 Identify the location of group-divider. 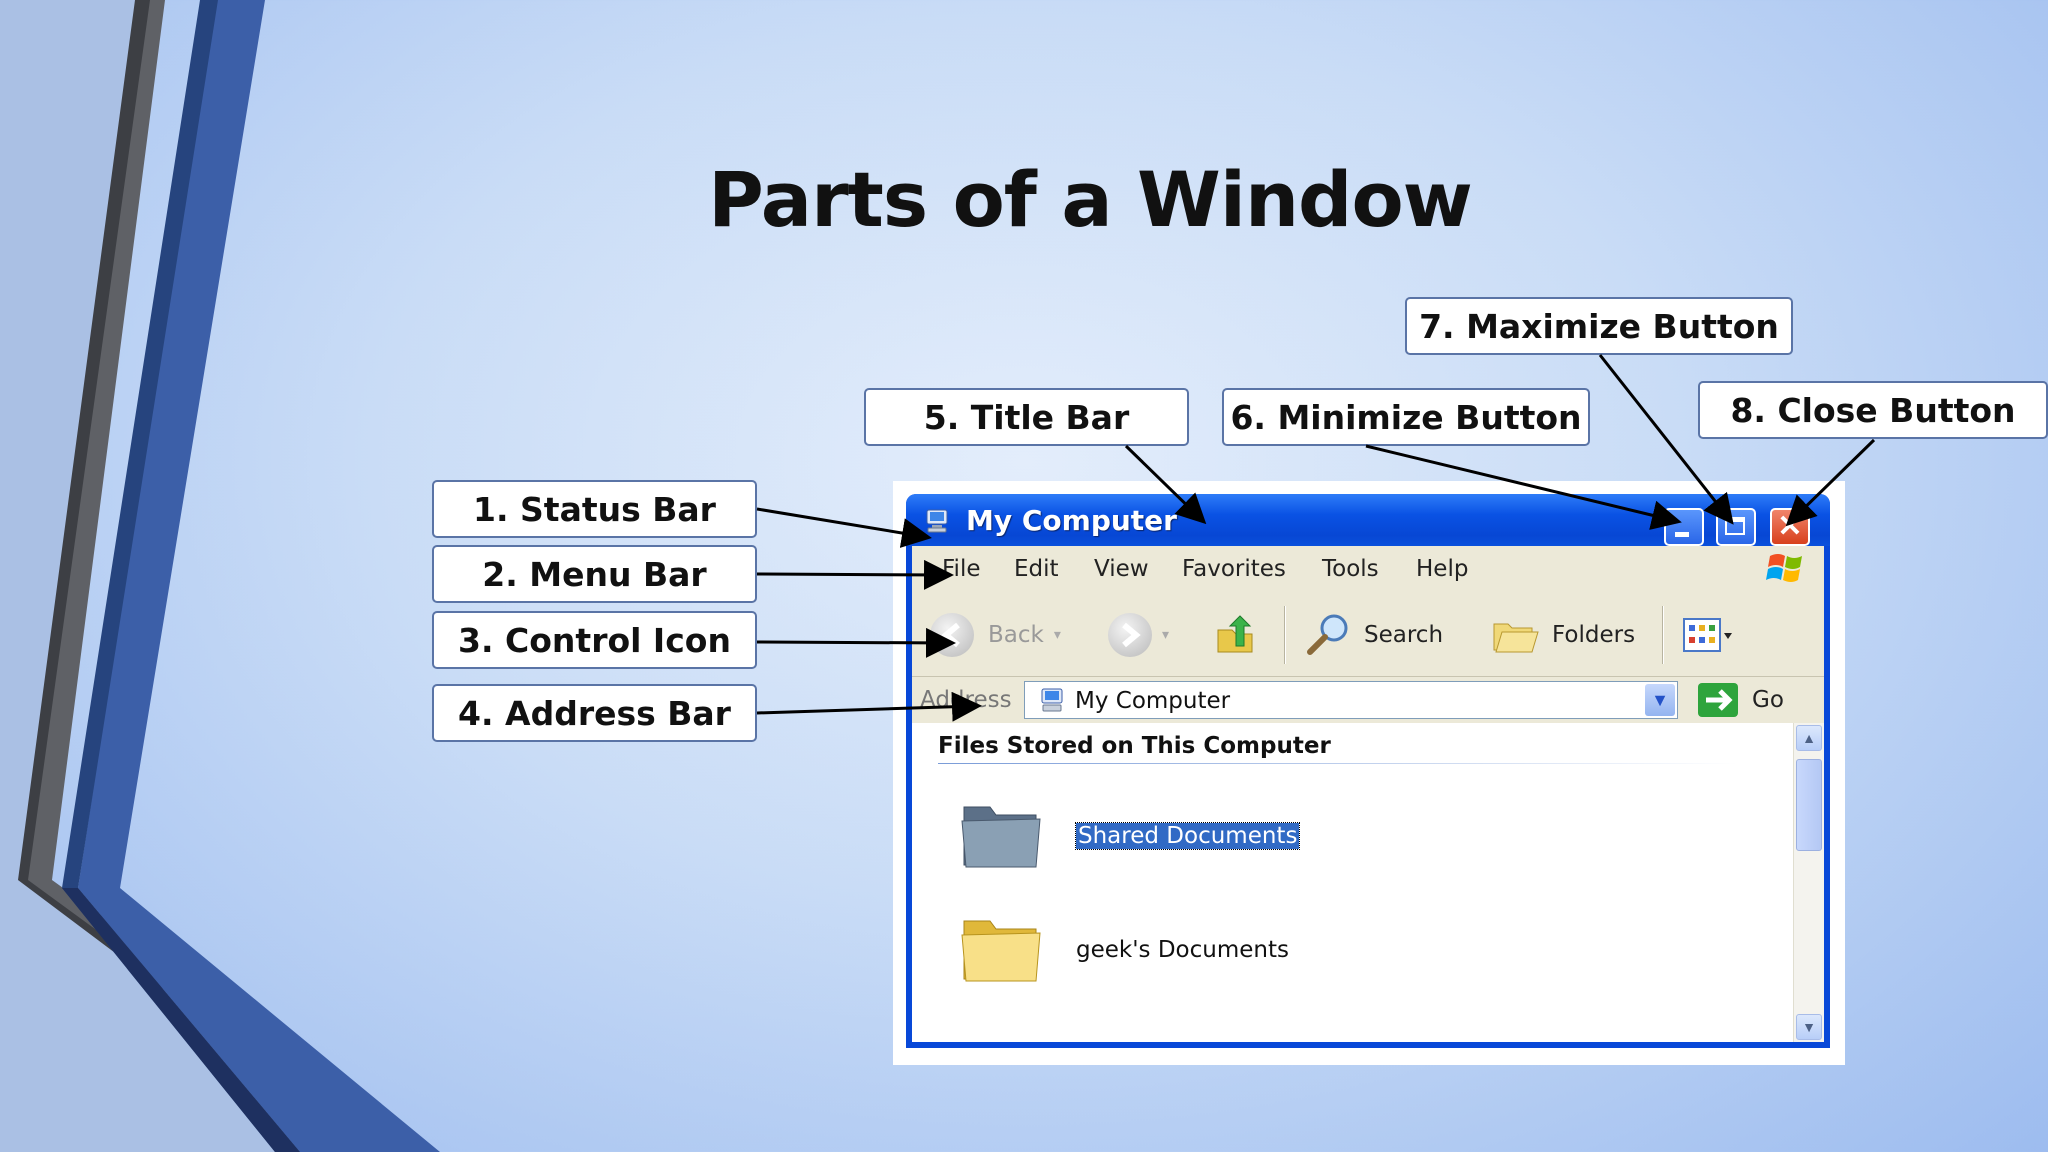
(1338, 763).